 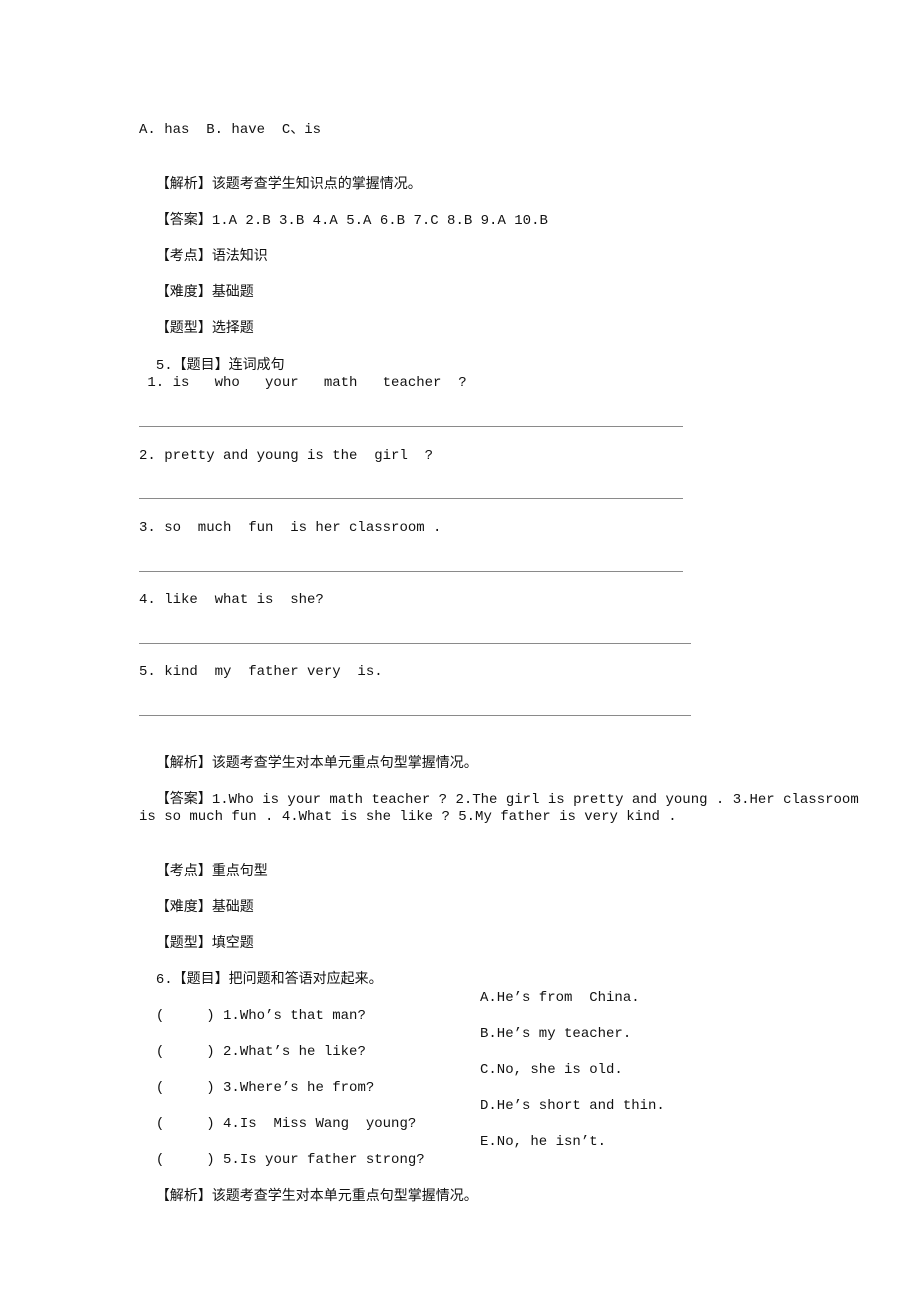 What do you see at coordinates (196, 898) in the screenshot?
I see `q5-difficulty: 【难度】基础题` at bounding box center [196, 898].